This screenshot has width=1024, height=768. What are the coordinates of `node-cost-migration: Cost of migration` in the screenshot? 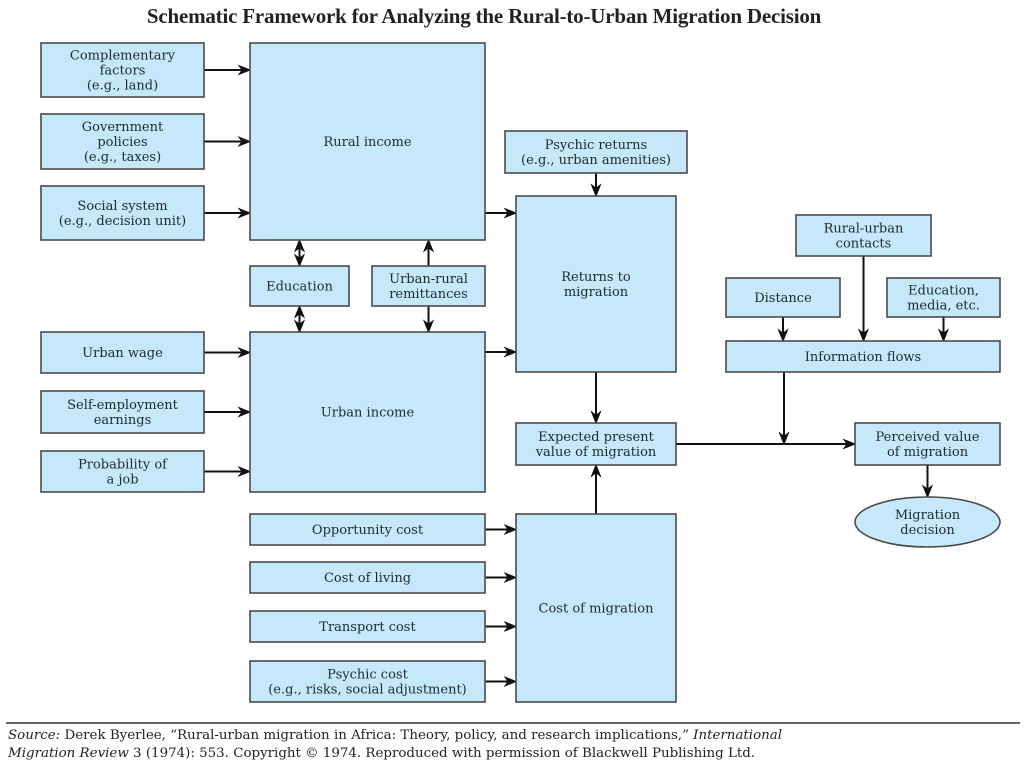 It's located at (596, 608).